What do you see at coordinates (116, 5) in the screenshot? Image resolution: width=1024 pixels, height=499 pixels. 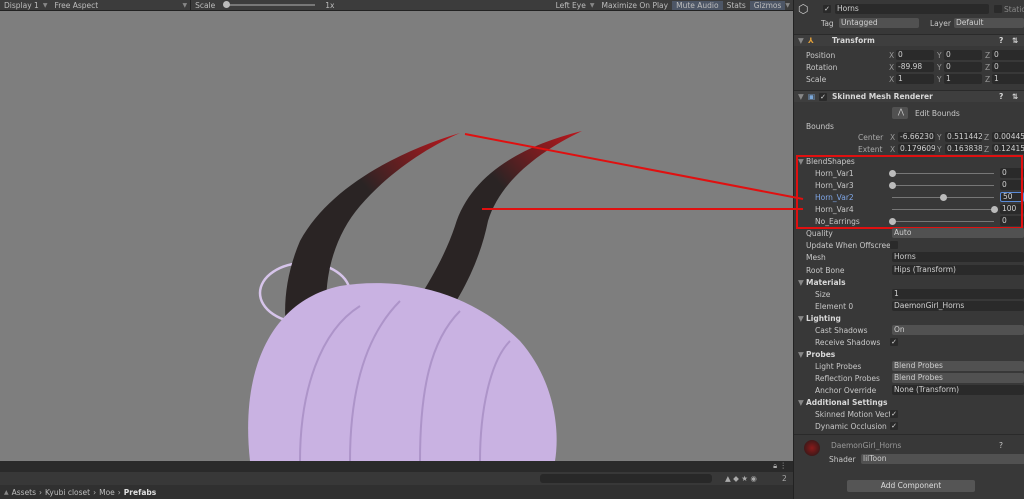 I see `aspect-dropdown: Free Aspect` at bounding box center [116, 5].